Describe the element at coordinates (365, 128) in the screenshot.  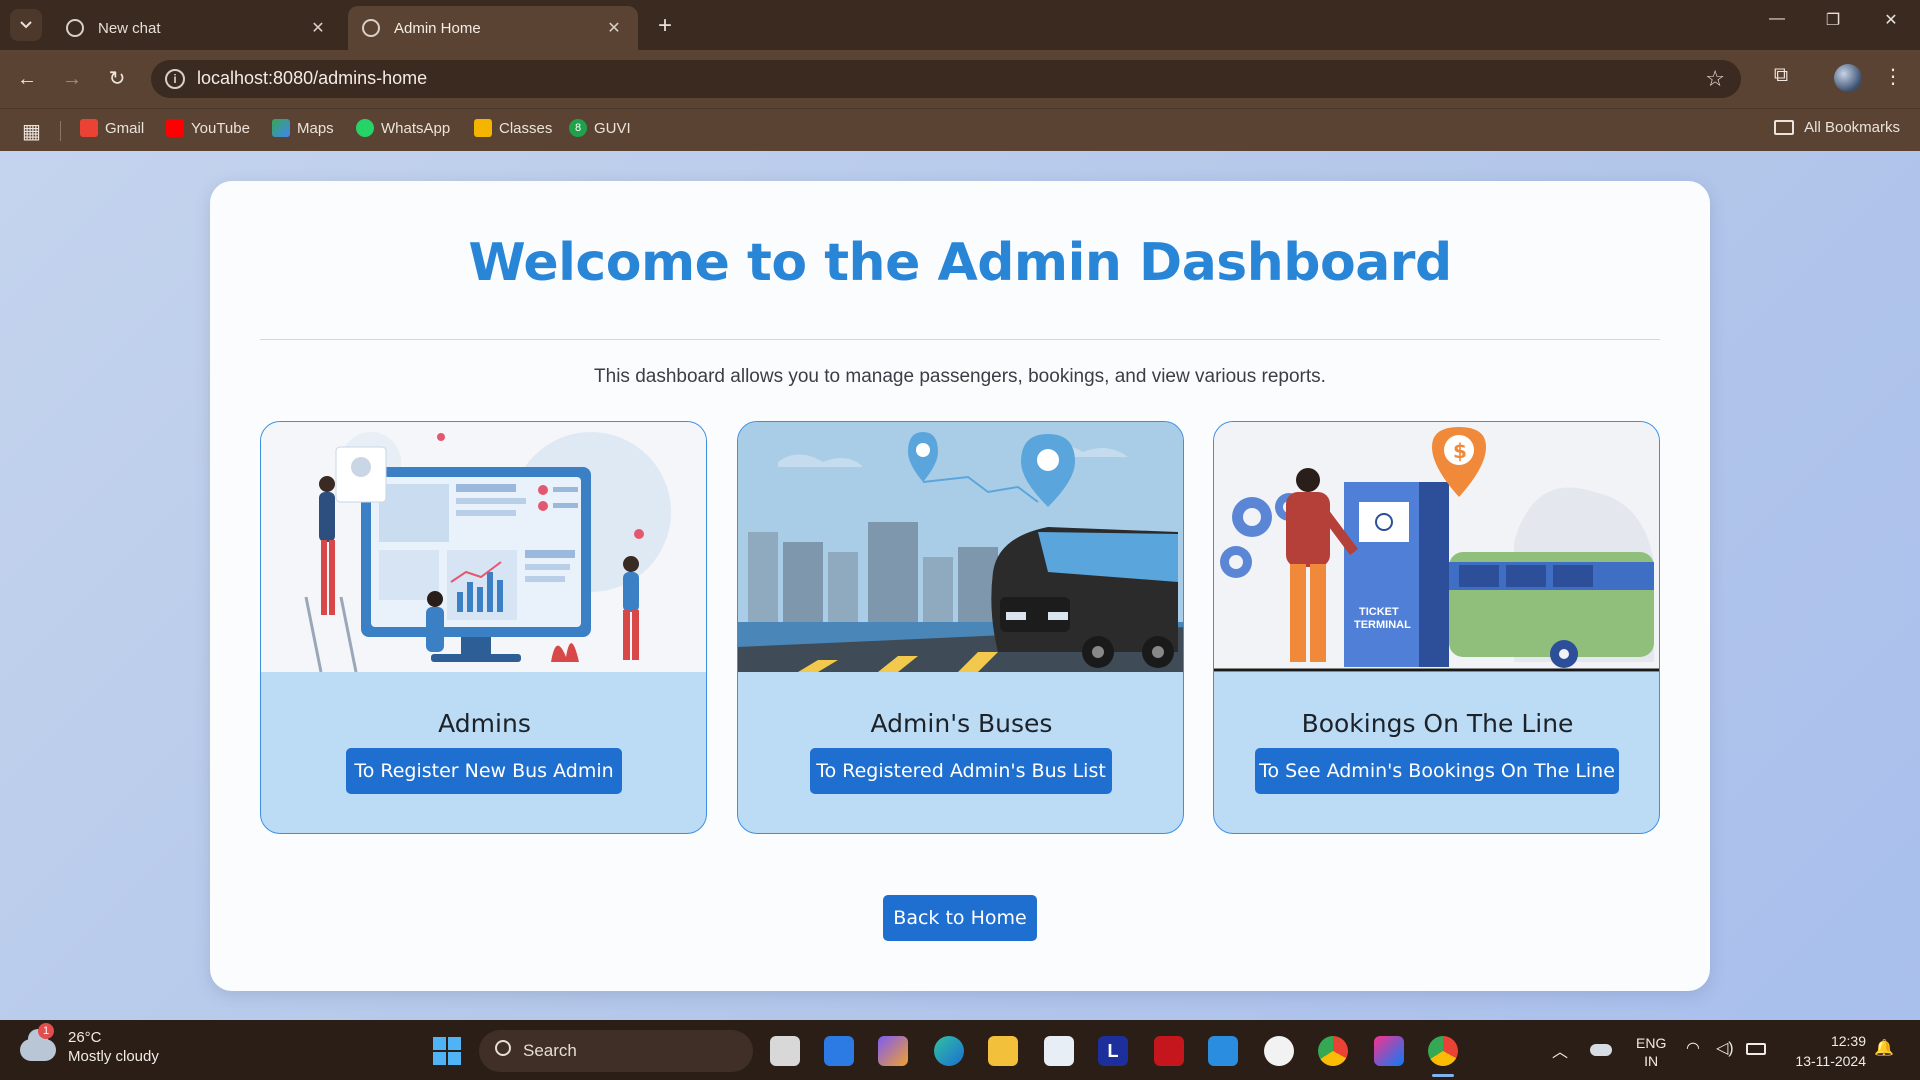
I see `whatsapp-icon` at that location.